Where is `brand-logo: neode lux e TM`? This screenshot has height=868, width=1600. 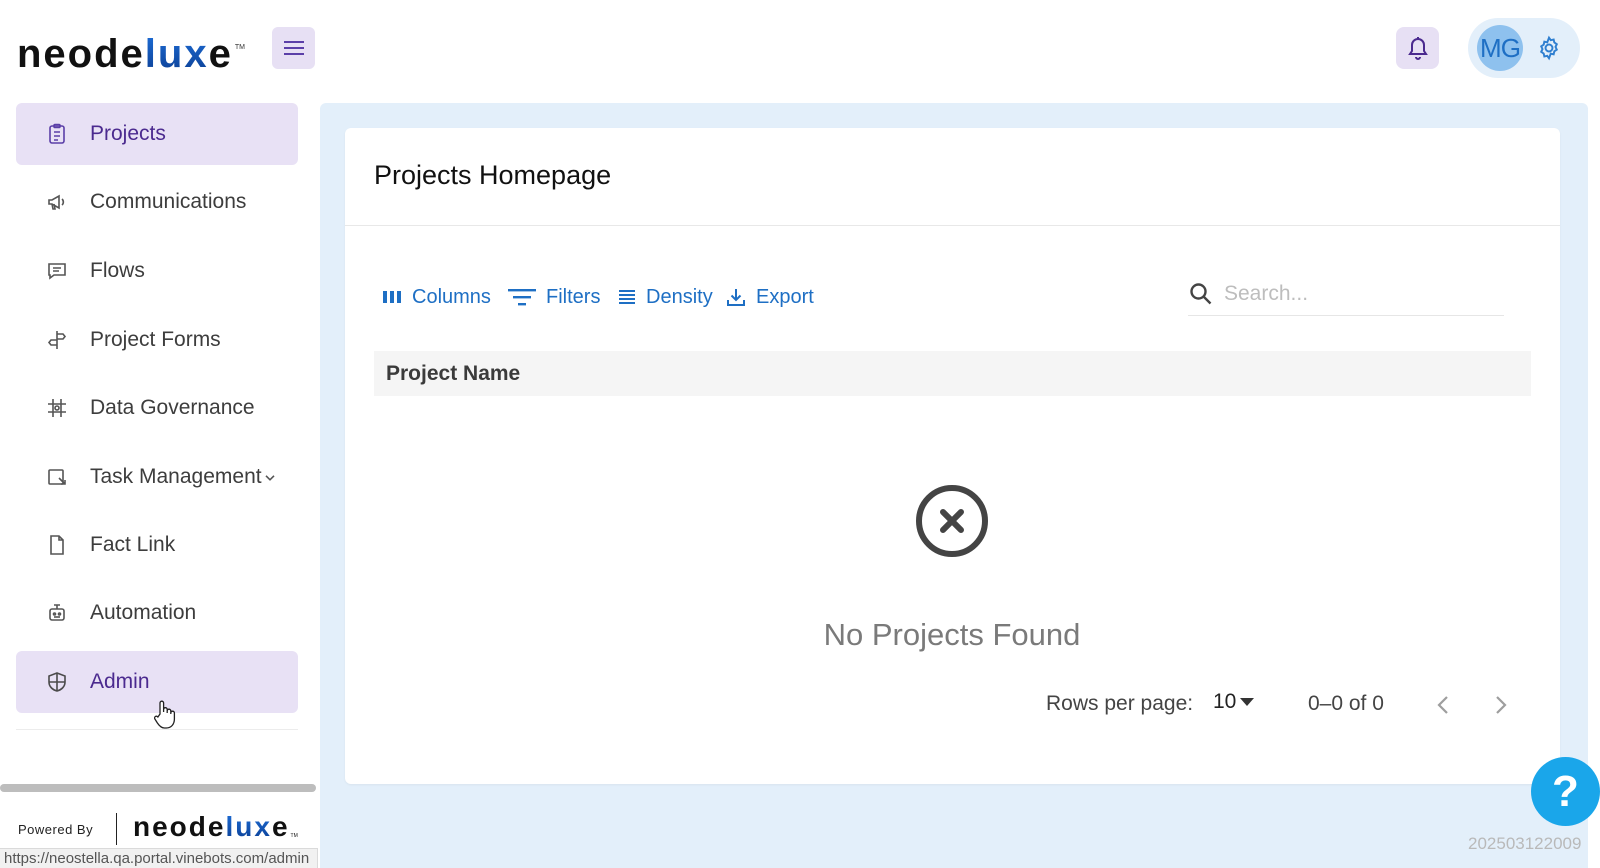 brand-logo: neode lux e TM is located at coordinates (131, 51).